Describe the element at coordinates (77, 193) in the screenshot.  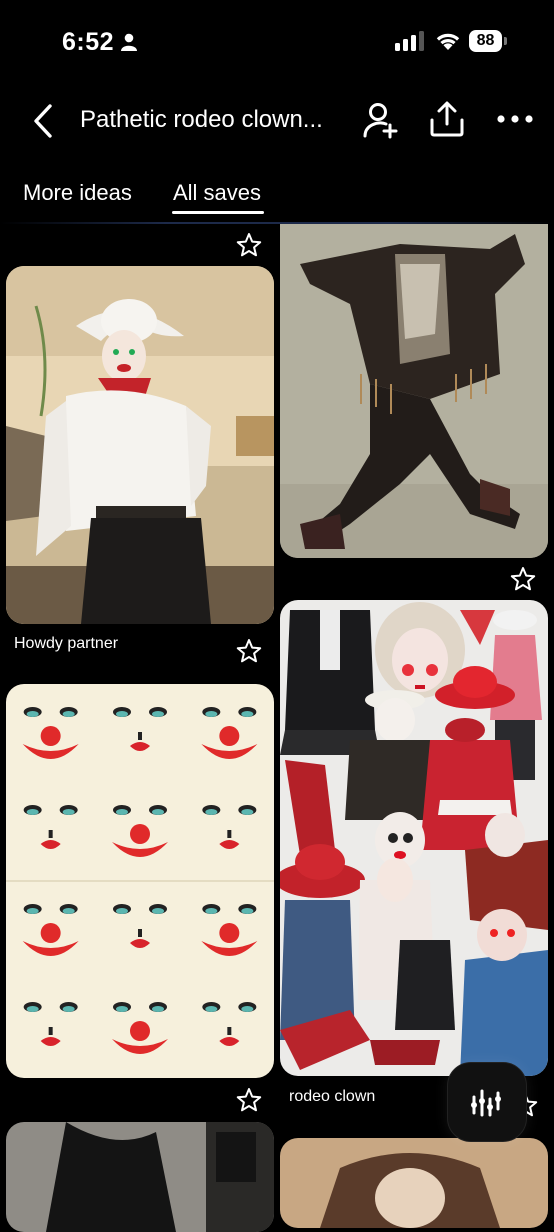
I see `tab-more-ideas: More ideas` at that location.